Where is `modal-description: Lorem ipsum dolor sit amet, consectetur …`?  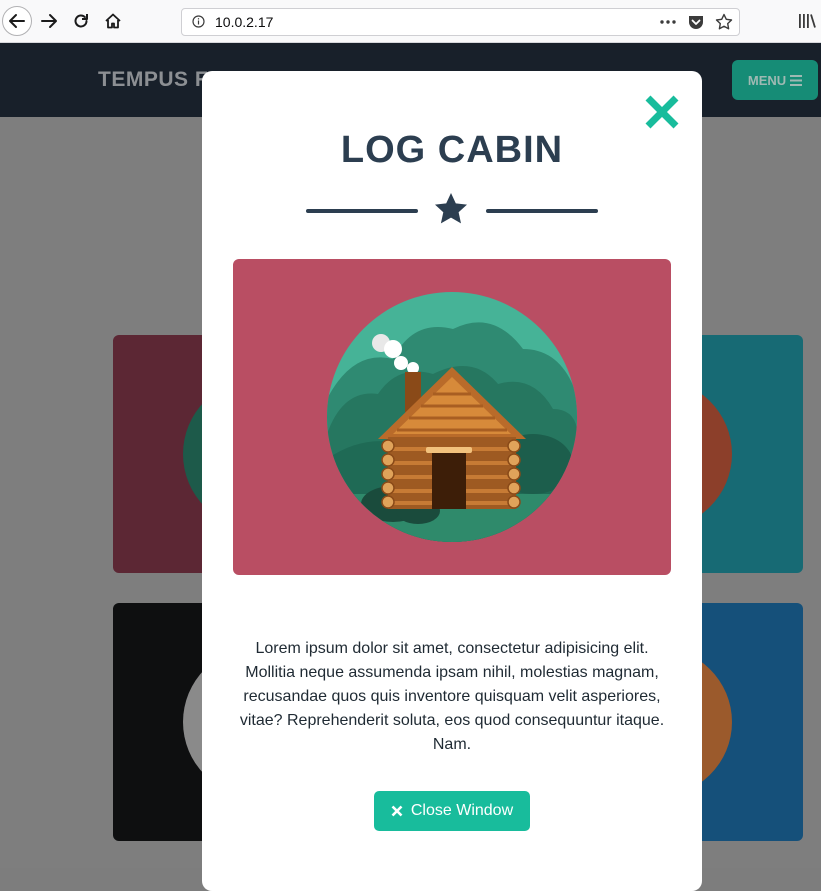
modal-description: Lorem ipsum dolor sit amet, consectetur … is located at coordinates (452, 696).